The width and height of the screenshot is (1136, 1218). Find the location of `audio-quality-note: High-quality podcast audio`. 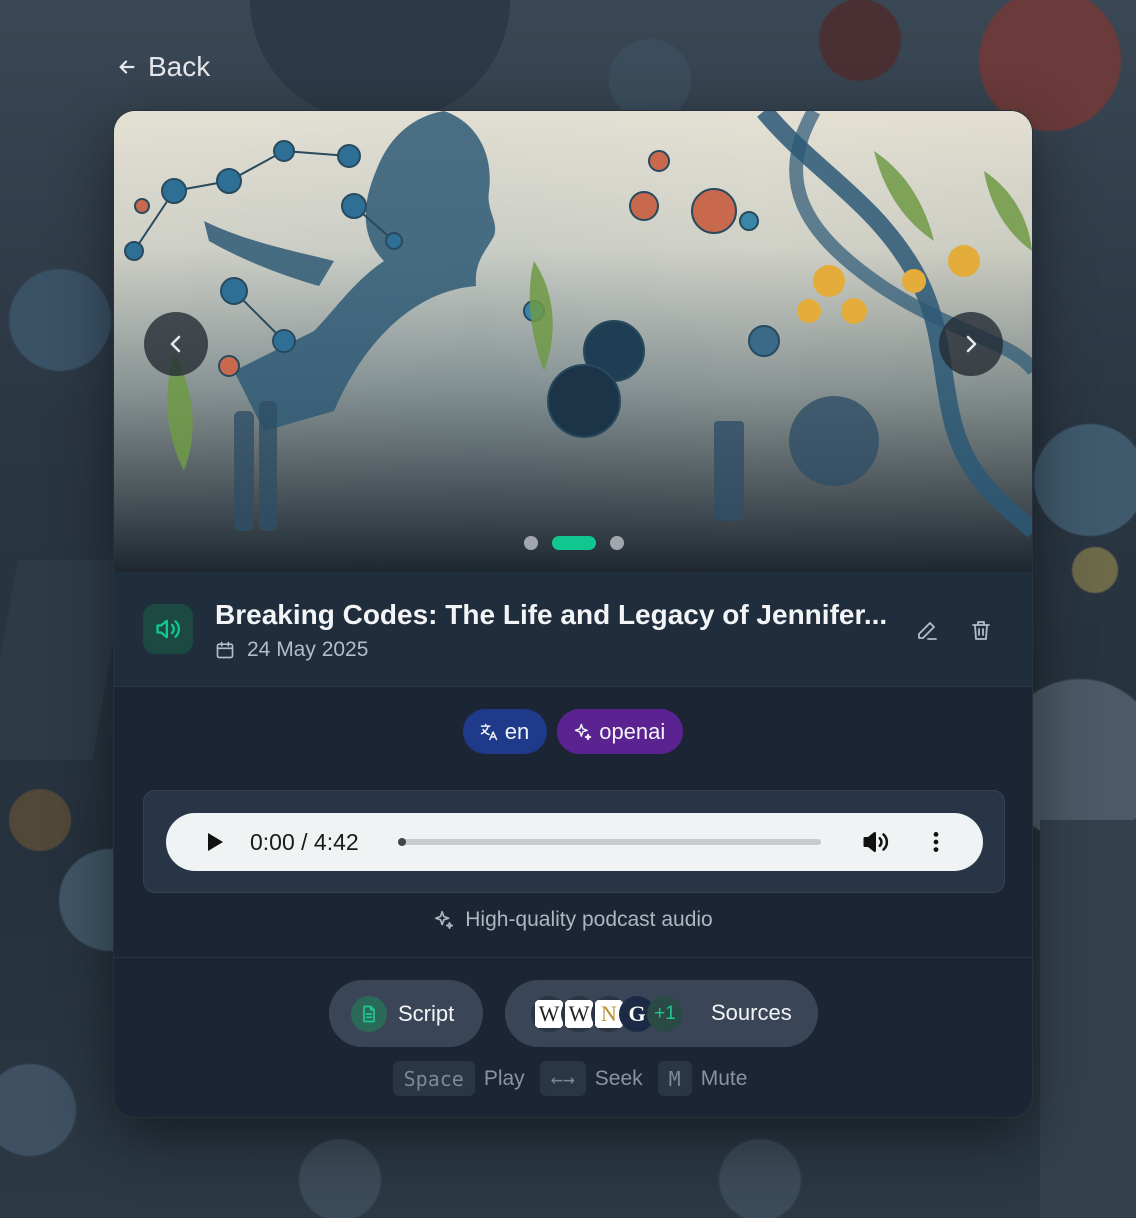

audio-quality-note: High-quality podcast audio is located at coordinates (573, 920).